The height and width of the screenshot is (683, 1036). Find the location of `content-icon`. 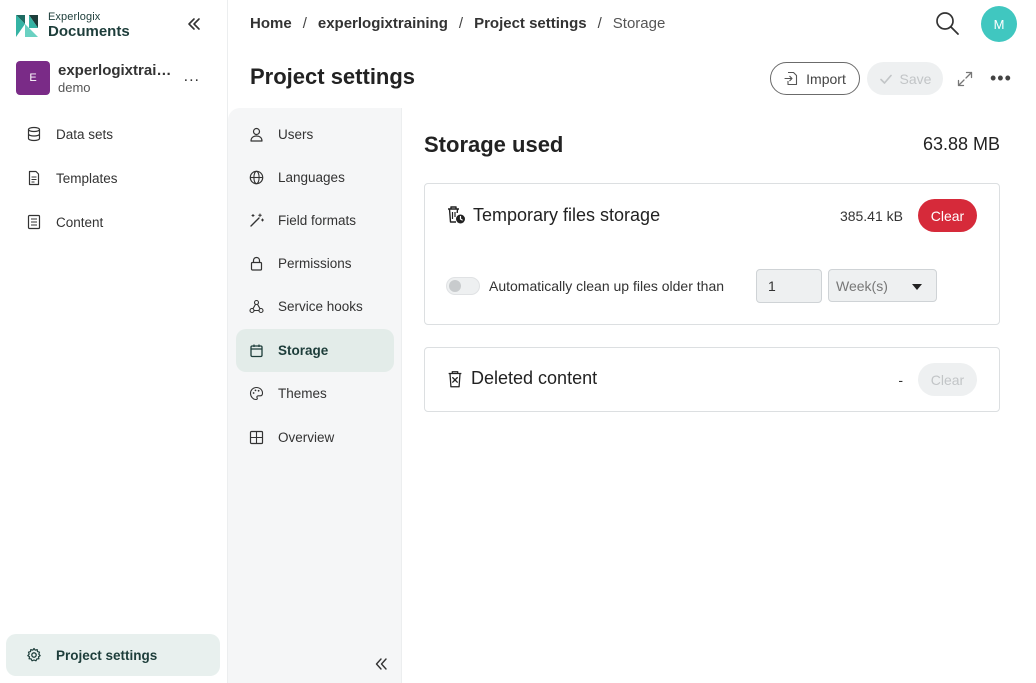

content-icon is located at coordinates (34, 222).